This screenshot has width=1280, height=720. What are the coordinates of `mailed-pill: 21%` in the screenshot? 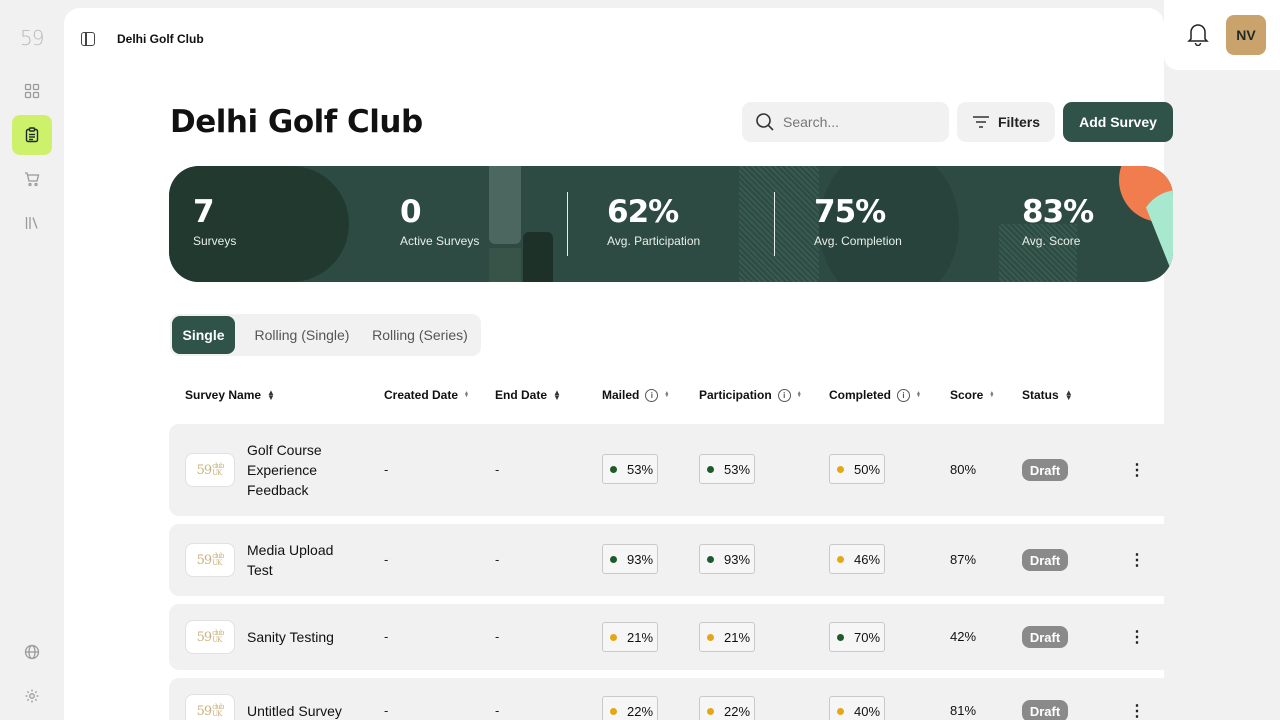 It's located at (630, 637).